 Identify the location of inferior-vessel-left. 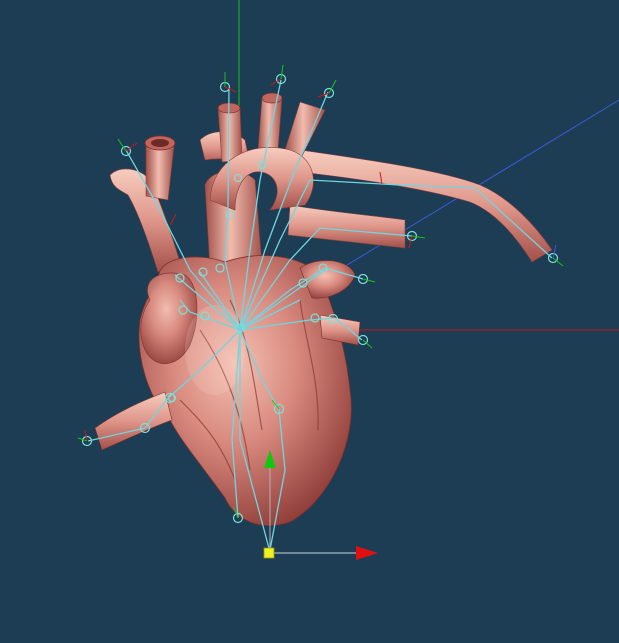
(133, 421).